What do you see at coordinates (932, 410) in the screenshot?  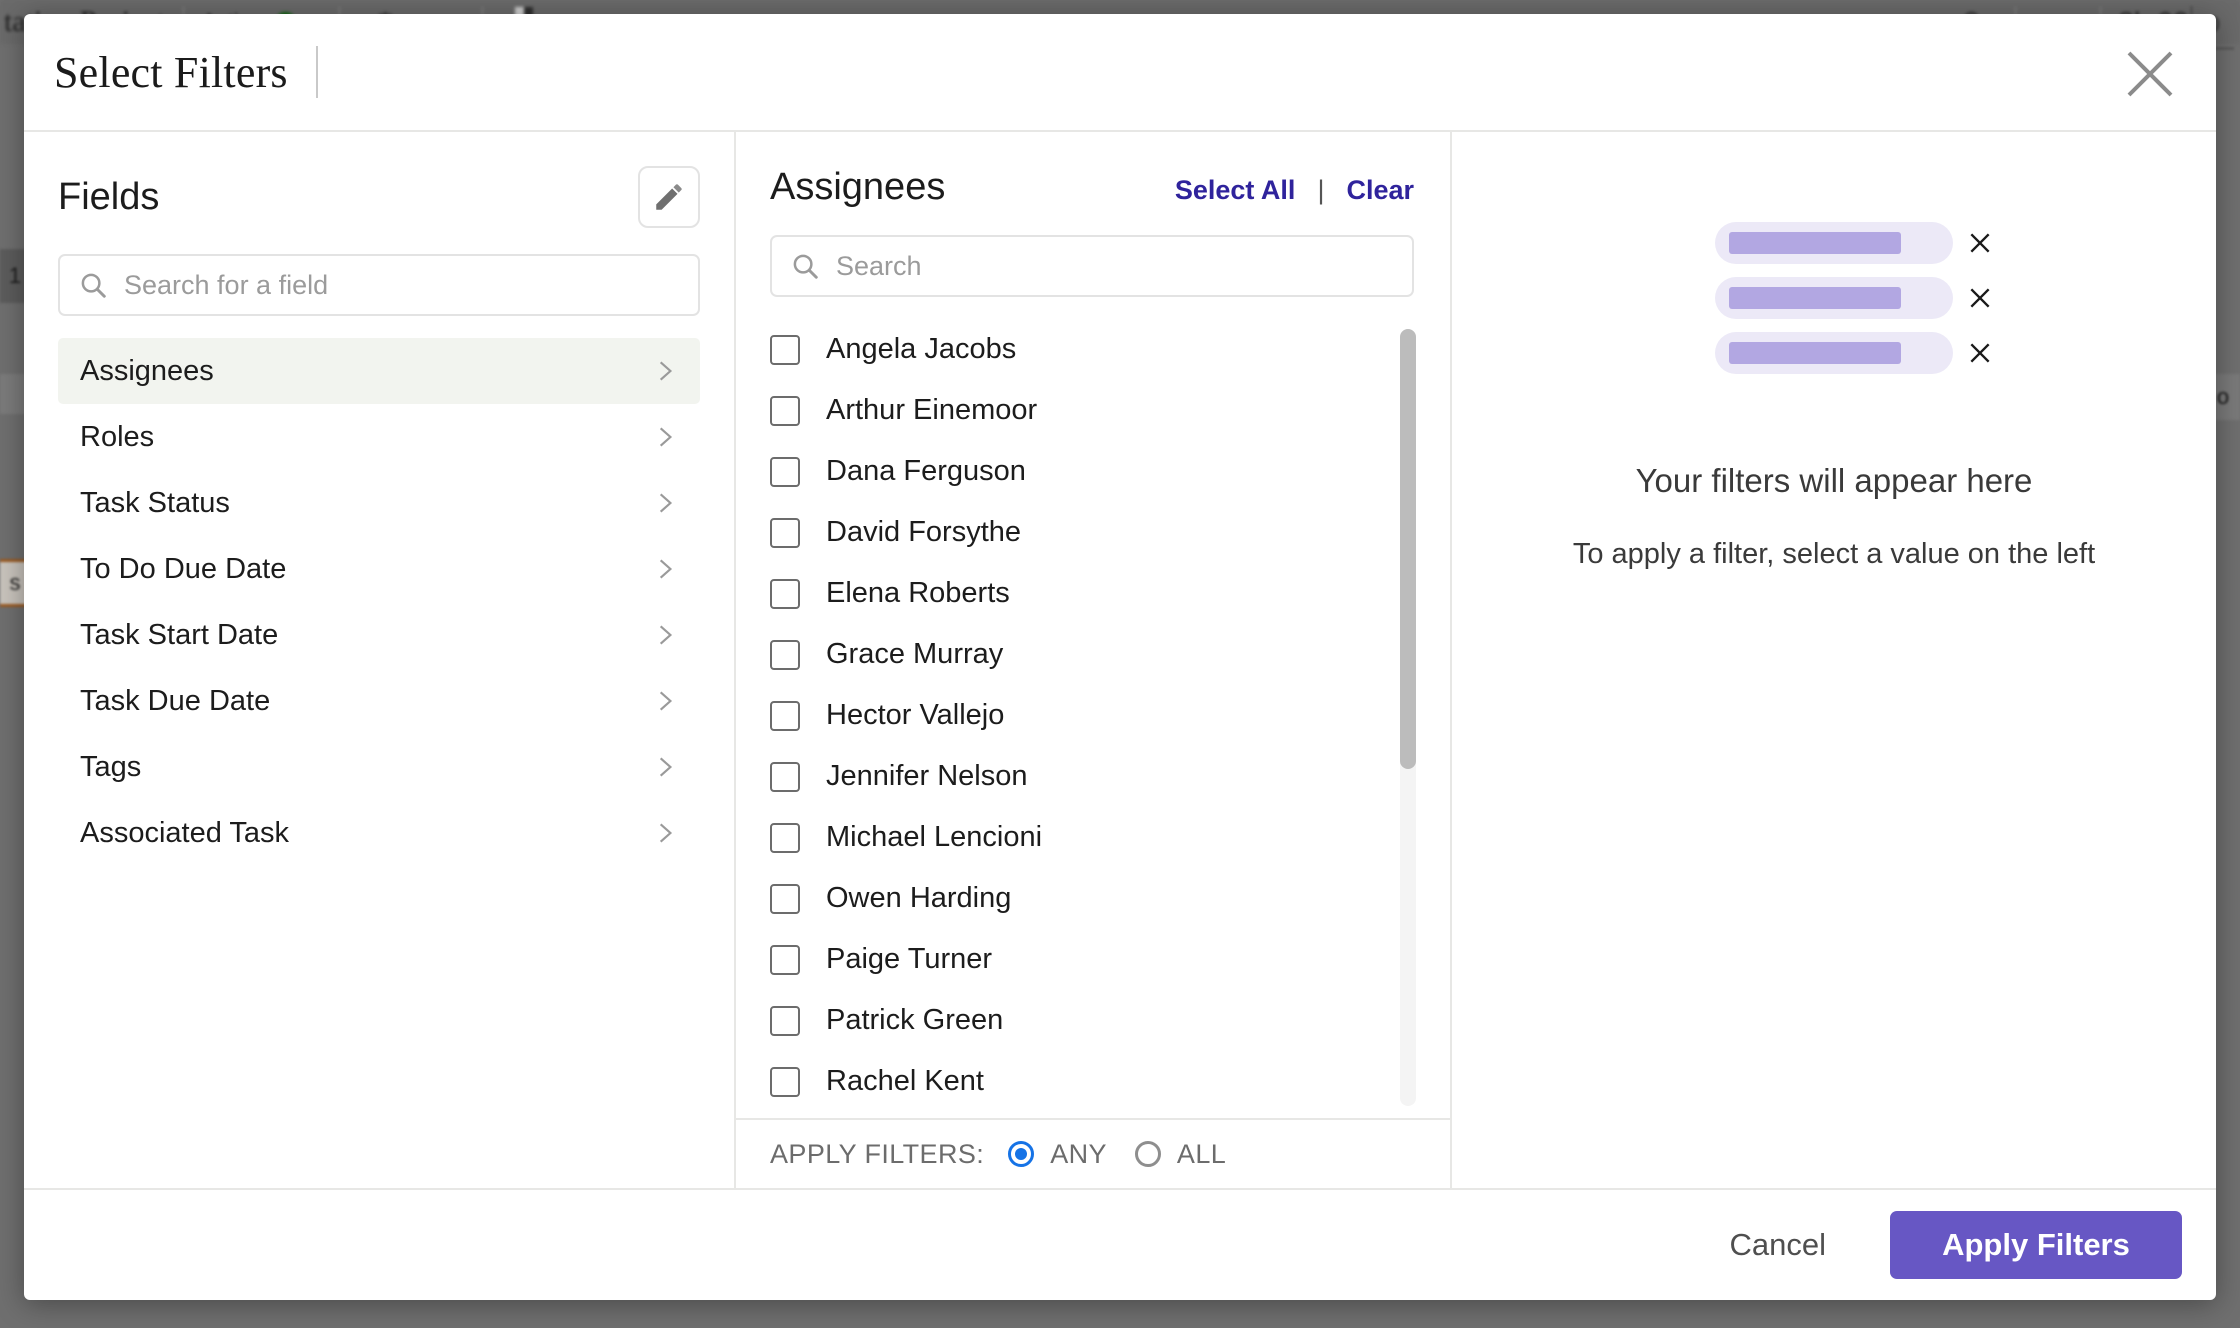 I see `assignee-name: Arthur Einemoor` at bounding box center [932, 410].